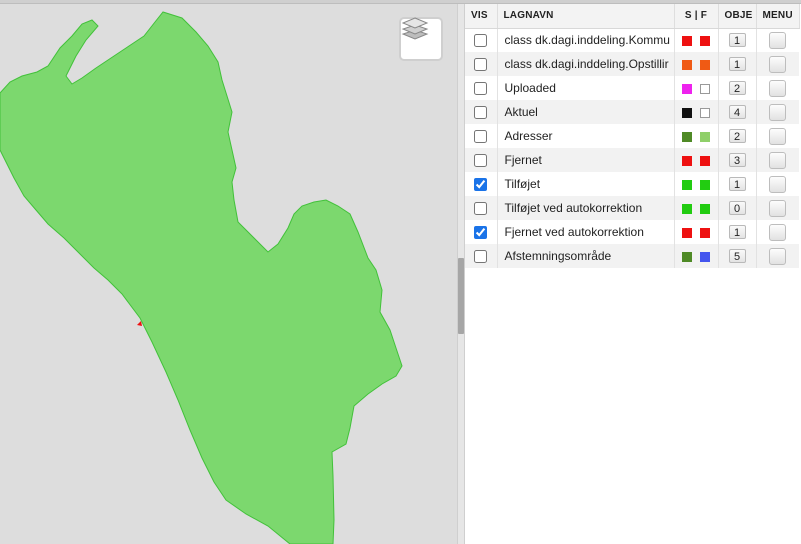 The height and width of the screenshot is (544, 801). Describe the element at coordinates (696, 16) in the screenshot. I see `header-stroke-fill: S | F` at that location.